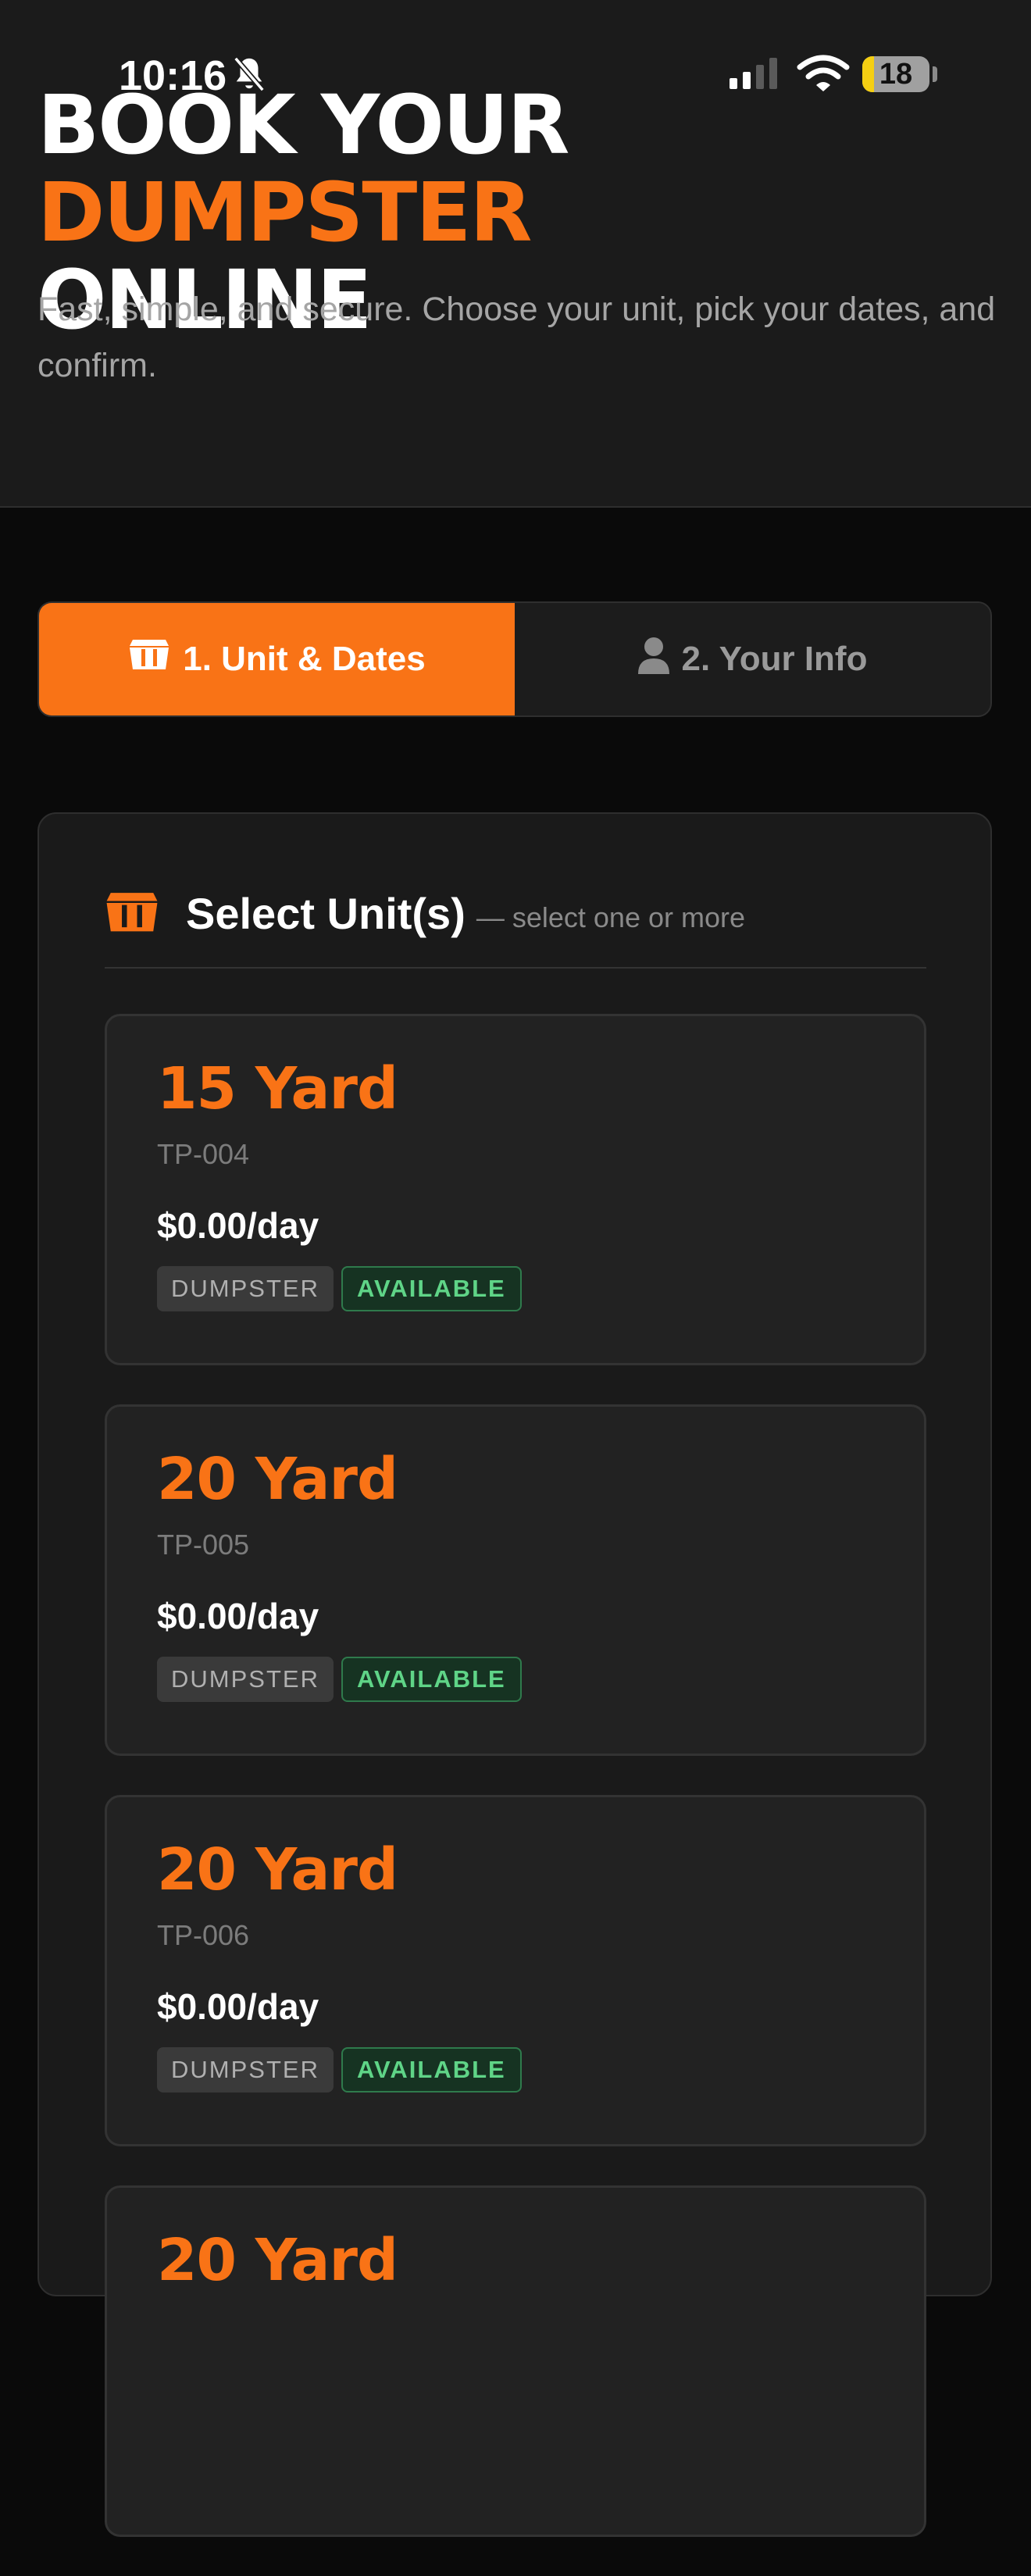 The height and width of the screenshot is (2576, 1031). I want to click on section-hint: — select one or more, so click(611, 917).